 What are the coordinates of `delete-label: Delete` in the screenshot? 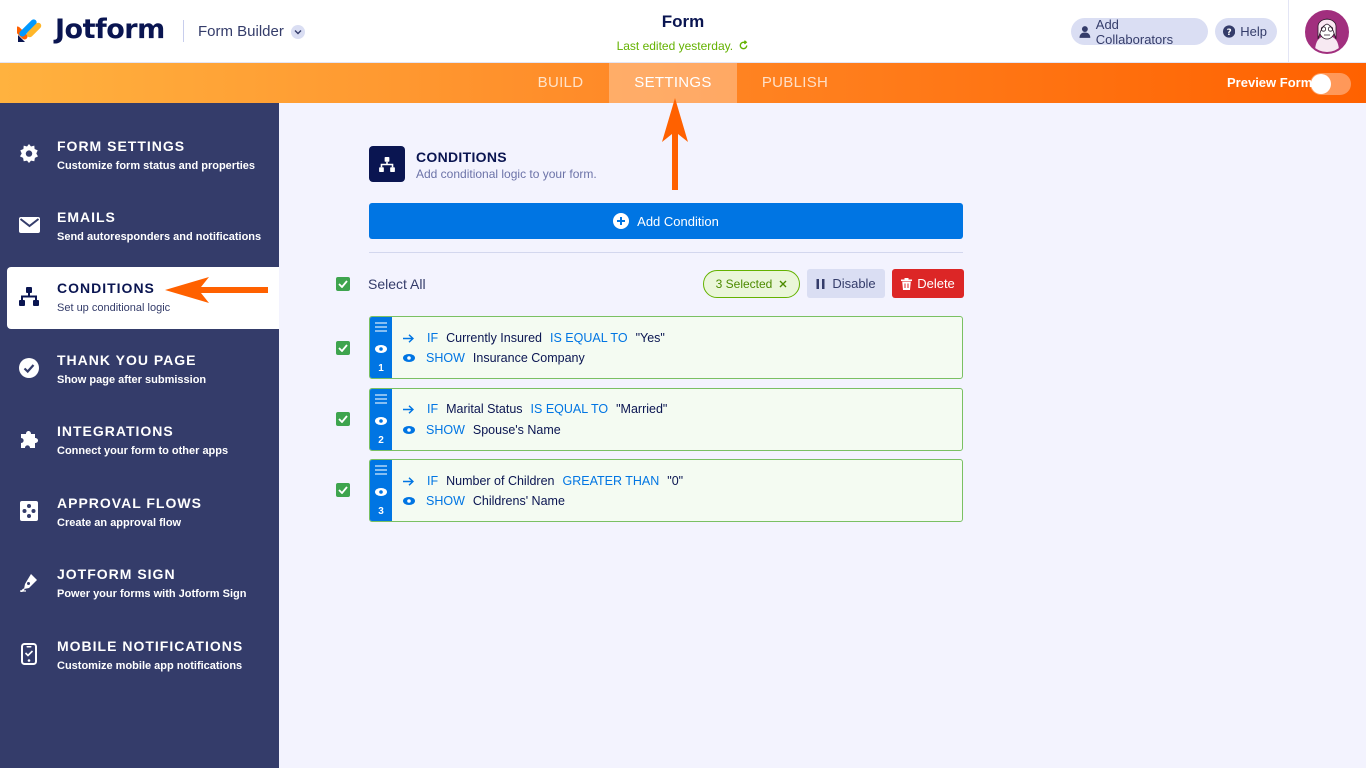 It's located at (936, 283).